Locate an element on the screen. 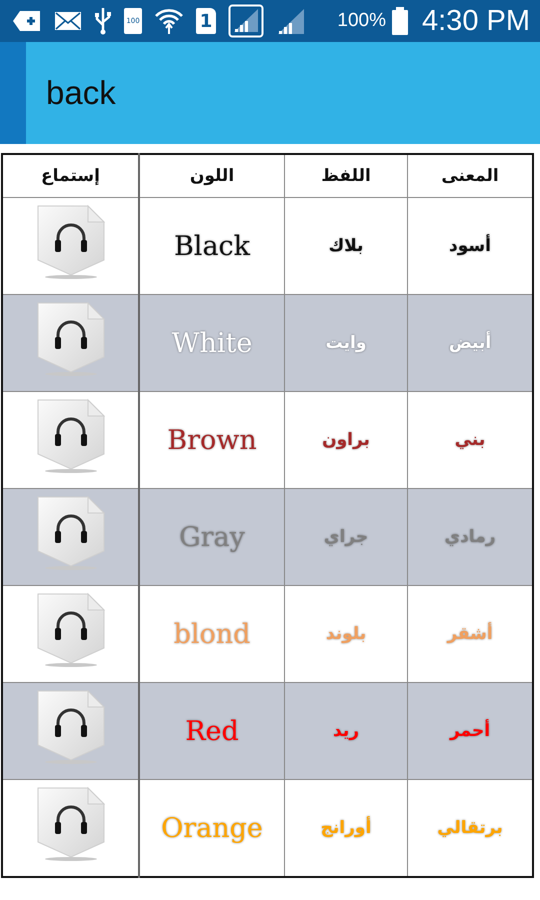  back-link: back is located at coordinates (81, 93).